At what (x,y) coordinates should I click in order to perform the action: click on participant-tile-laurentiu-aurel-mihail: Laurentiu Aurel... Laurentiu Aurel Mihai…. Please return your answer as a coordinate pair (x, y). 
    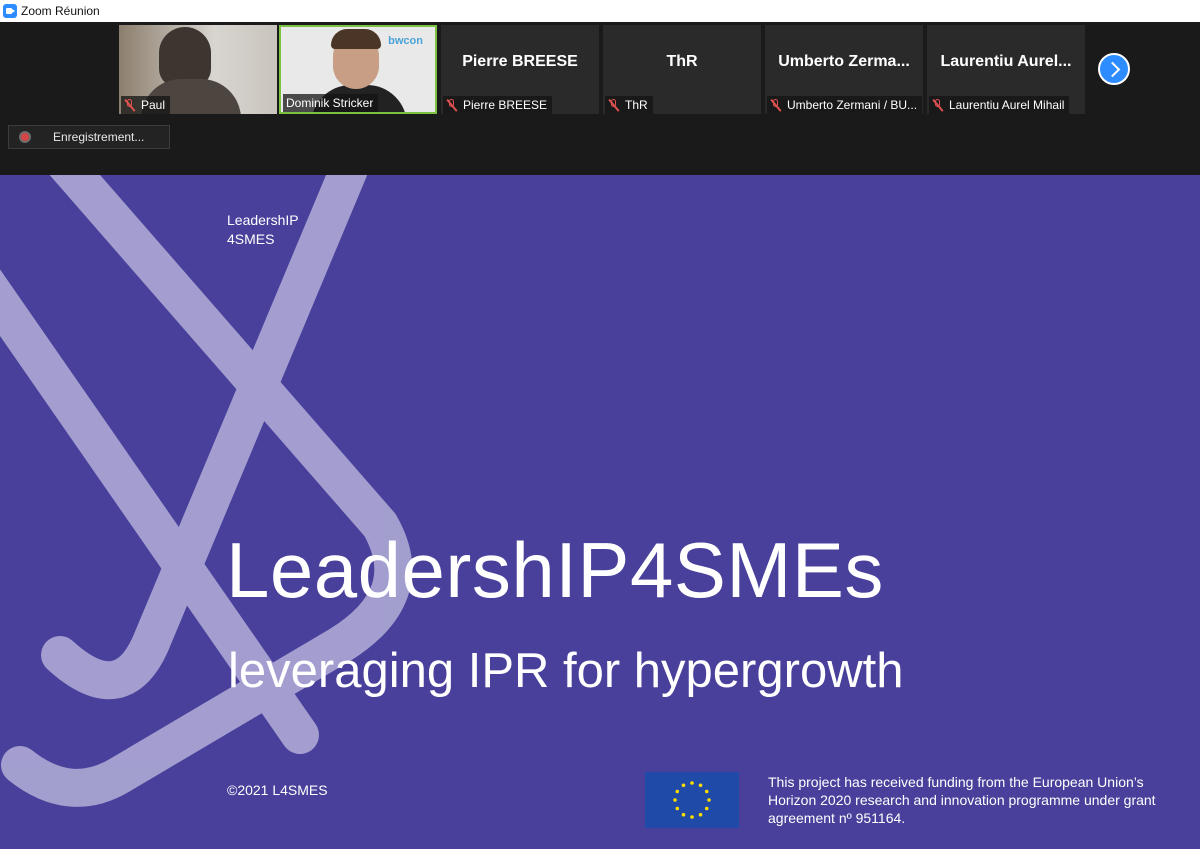
    Looking at the image, I should click on (1006, 69).